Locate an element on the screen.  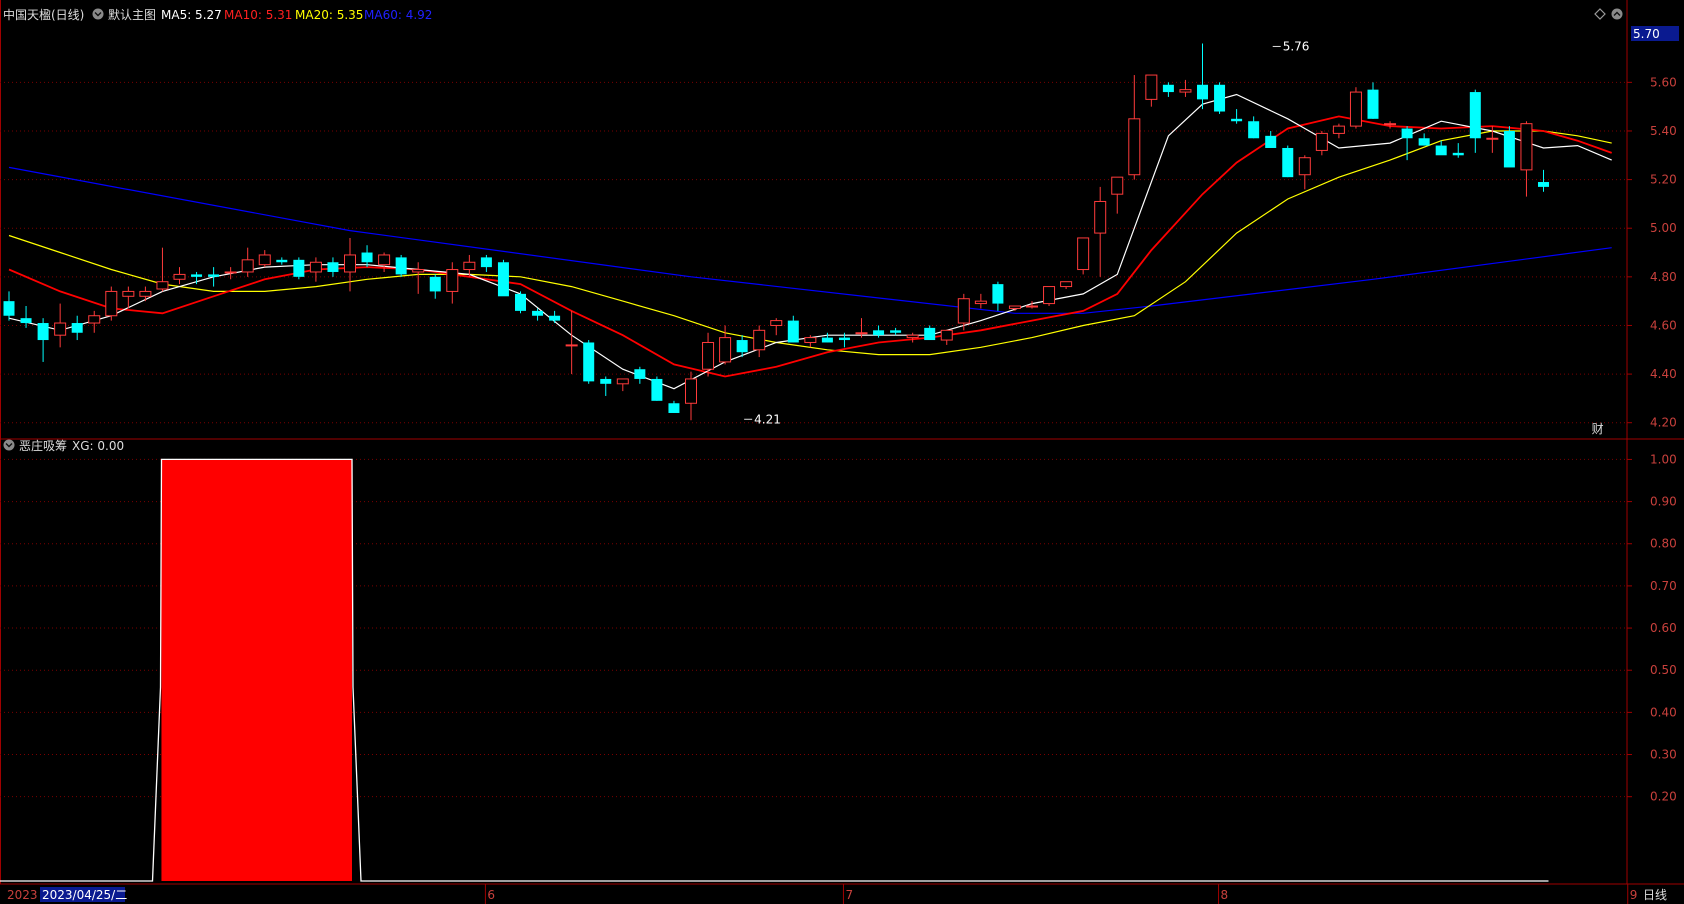
collapse-icon is located at coordinates (1617, 14).